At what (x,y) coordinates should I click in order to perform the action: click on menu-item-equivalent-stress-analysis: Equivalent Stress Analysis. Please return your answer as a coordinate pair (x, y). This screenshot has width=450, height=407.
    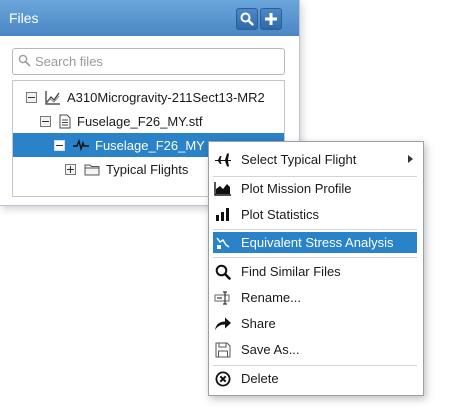
    Looking at the image, I should click on (315, 242).